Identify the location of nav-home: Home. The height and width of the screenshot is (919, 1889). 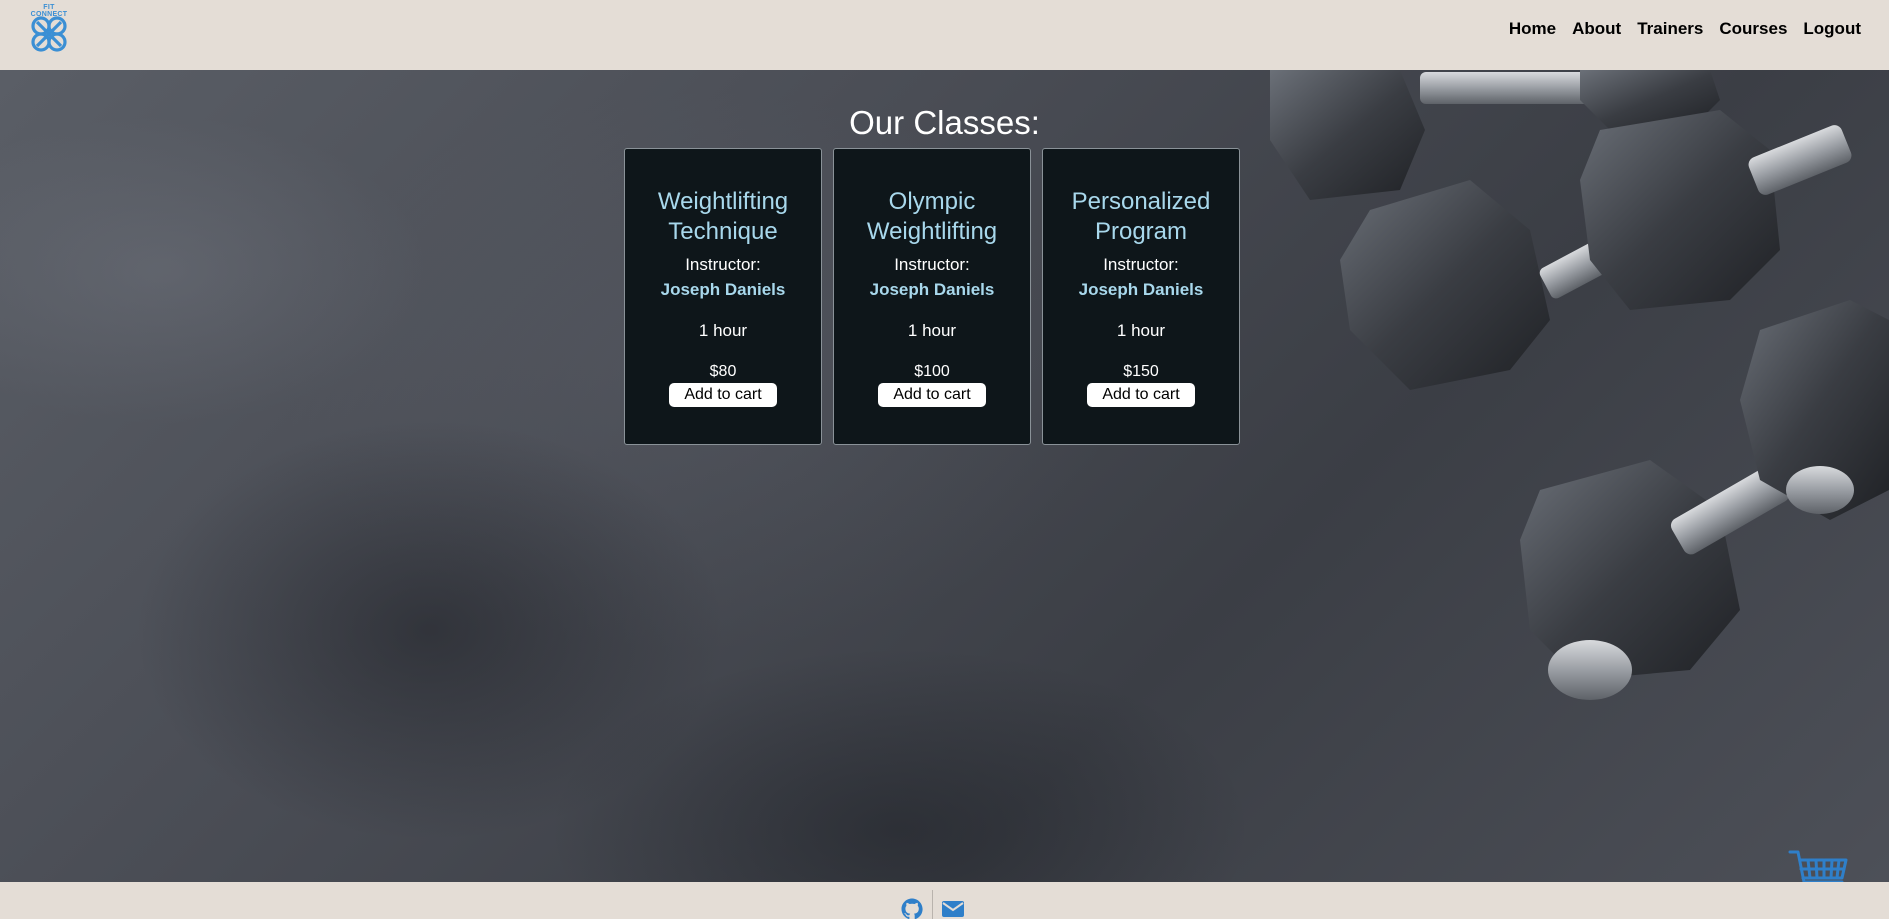
(1532, 29).